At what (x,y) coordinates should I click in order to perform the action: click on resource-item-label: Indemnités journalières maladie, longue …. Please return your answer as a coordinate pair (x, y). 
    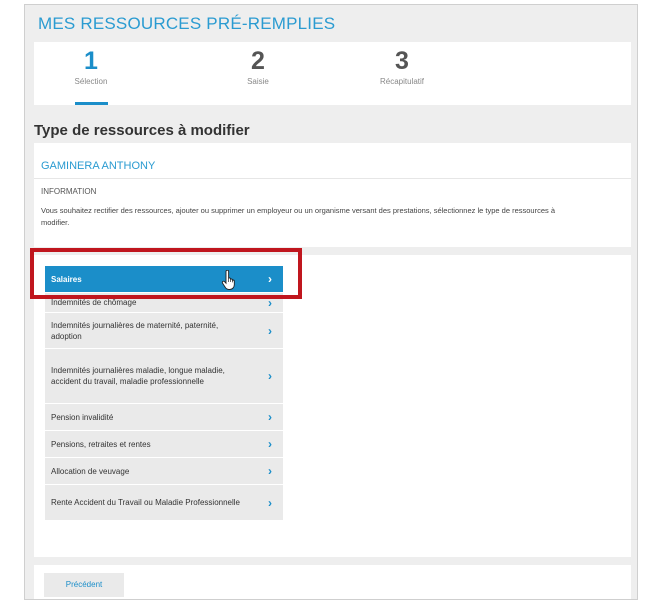
    Looking at the image, I should click on (138, 376).